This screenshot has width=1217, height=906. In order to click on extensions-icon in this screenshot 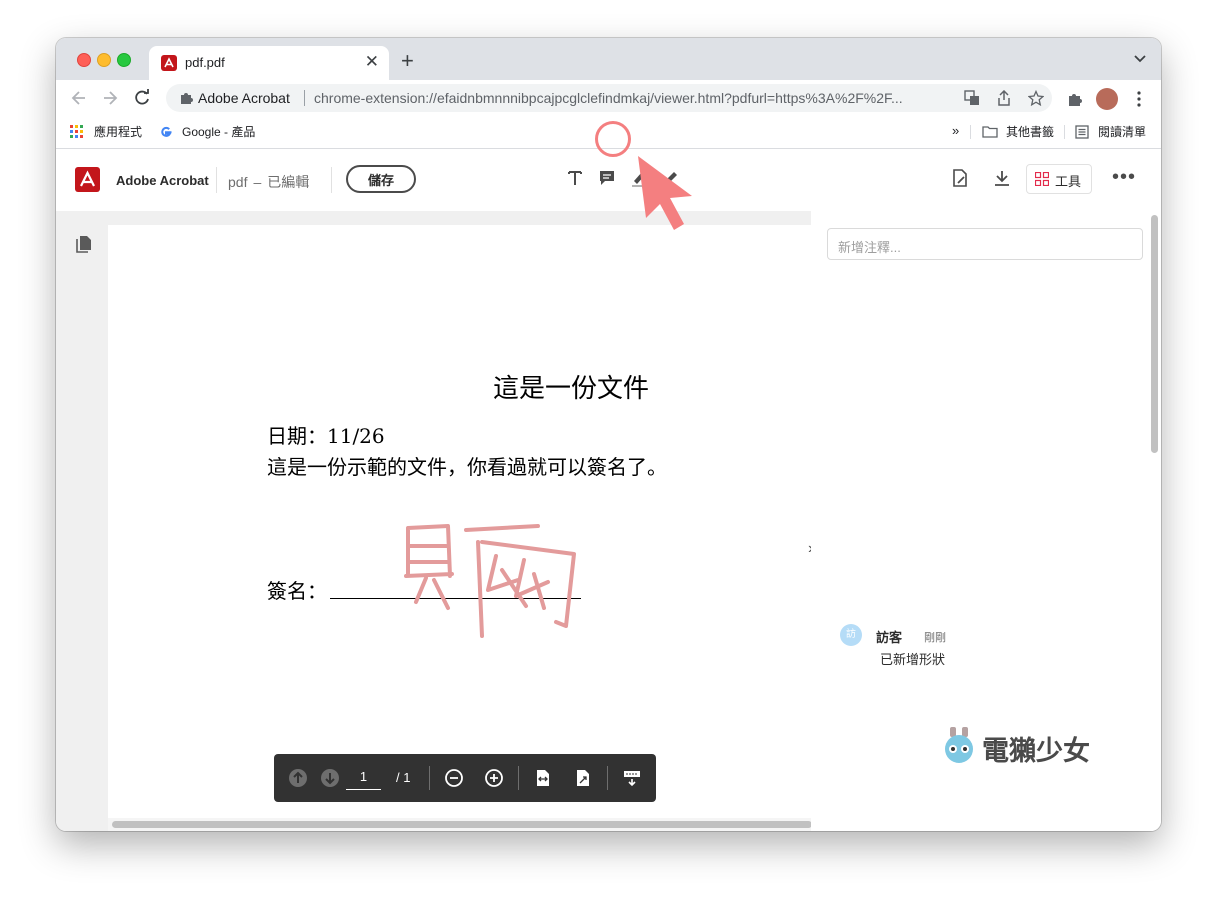, I will do `click(1075, 99)`.